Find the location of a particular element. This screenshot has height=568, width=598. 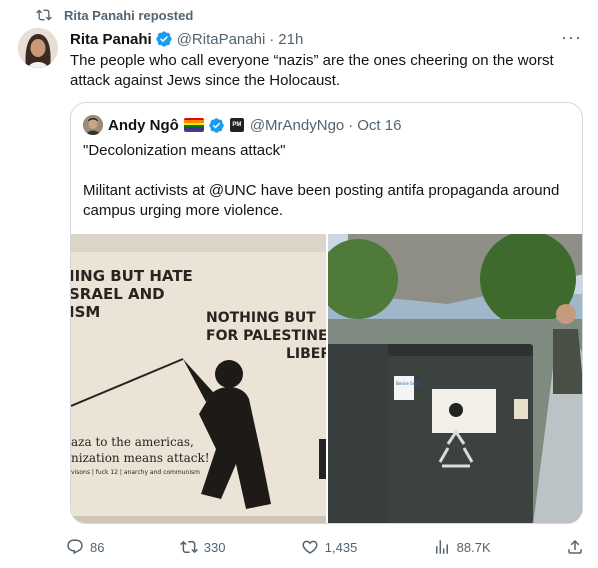

affiliate-badge-icon: PM is located at coordinates (236, 125).